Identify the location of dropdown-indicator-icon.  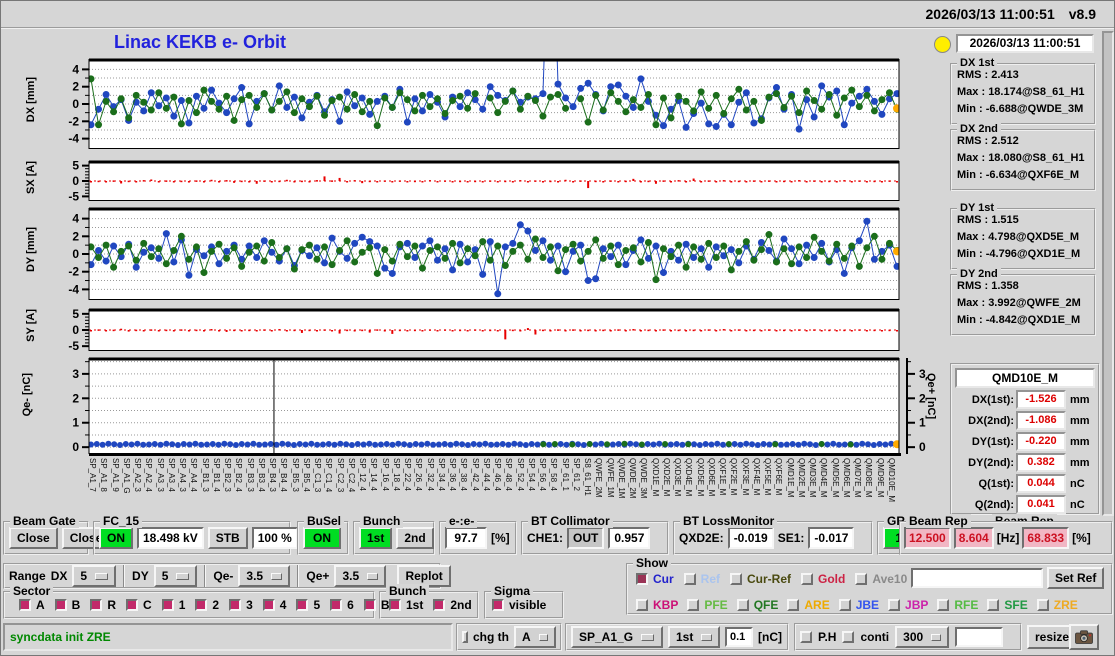
(102, 576).